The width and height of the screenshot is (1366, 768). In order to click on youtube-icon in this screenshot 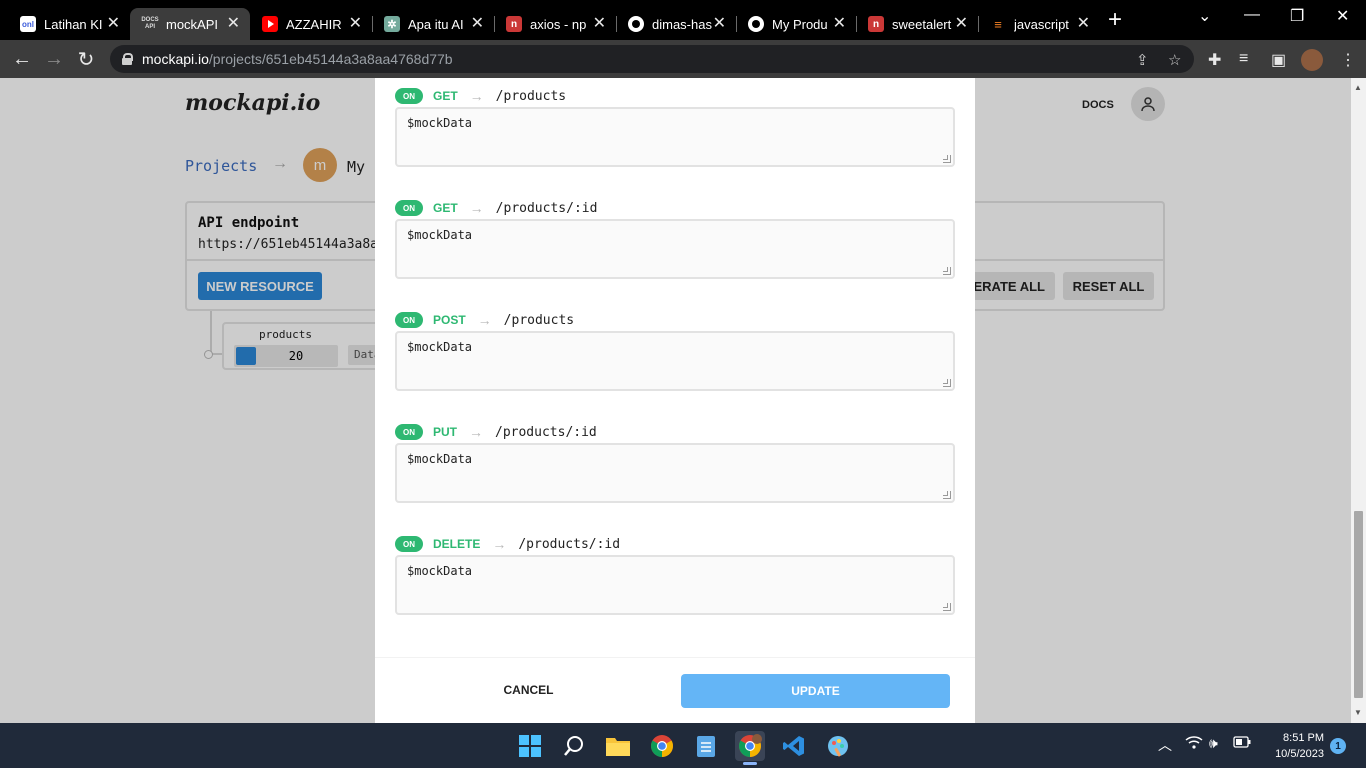, I will do `click(270, 24)`.